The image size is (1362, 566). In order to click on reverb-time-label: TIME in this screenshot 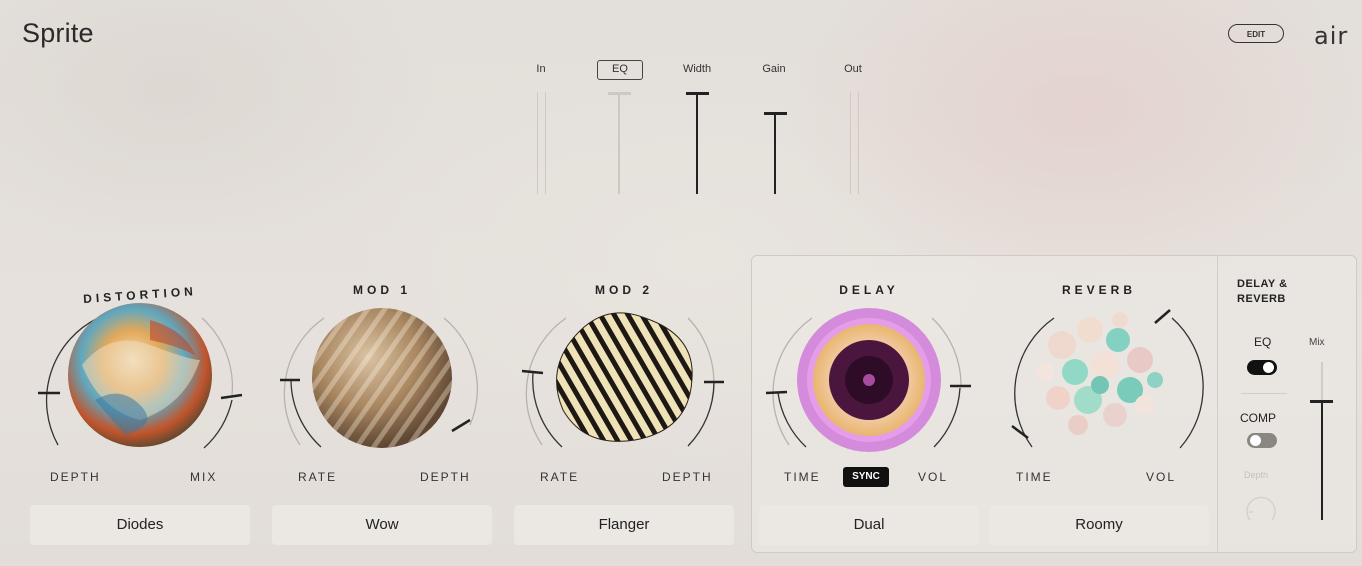, I will do `click(1034, 477)`.